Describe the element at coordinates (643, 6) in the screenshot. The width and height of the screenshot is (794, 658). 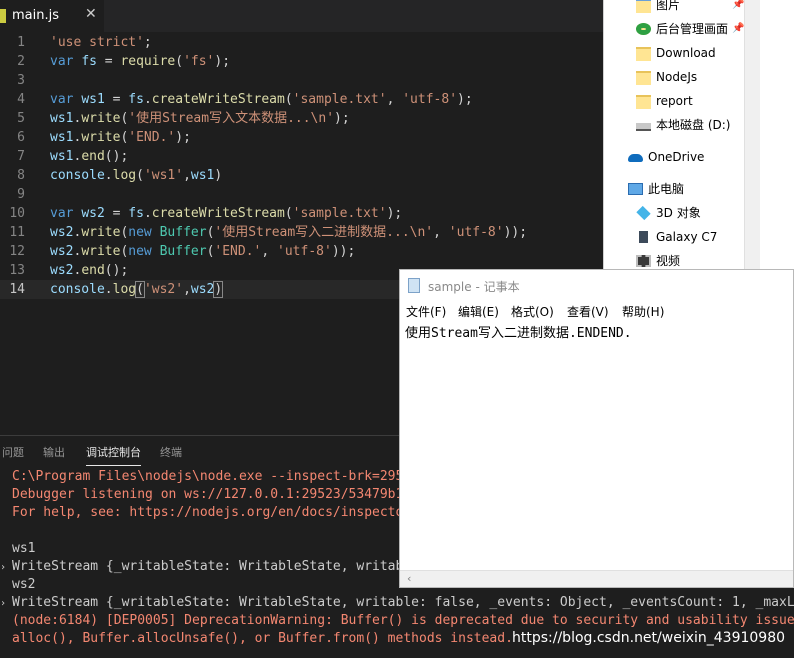
I see `pictures-folder-icon` at that location.